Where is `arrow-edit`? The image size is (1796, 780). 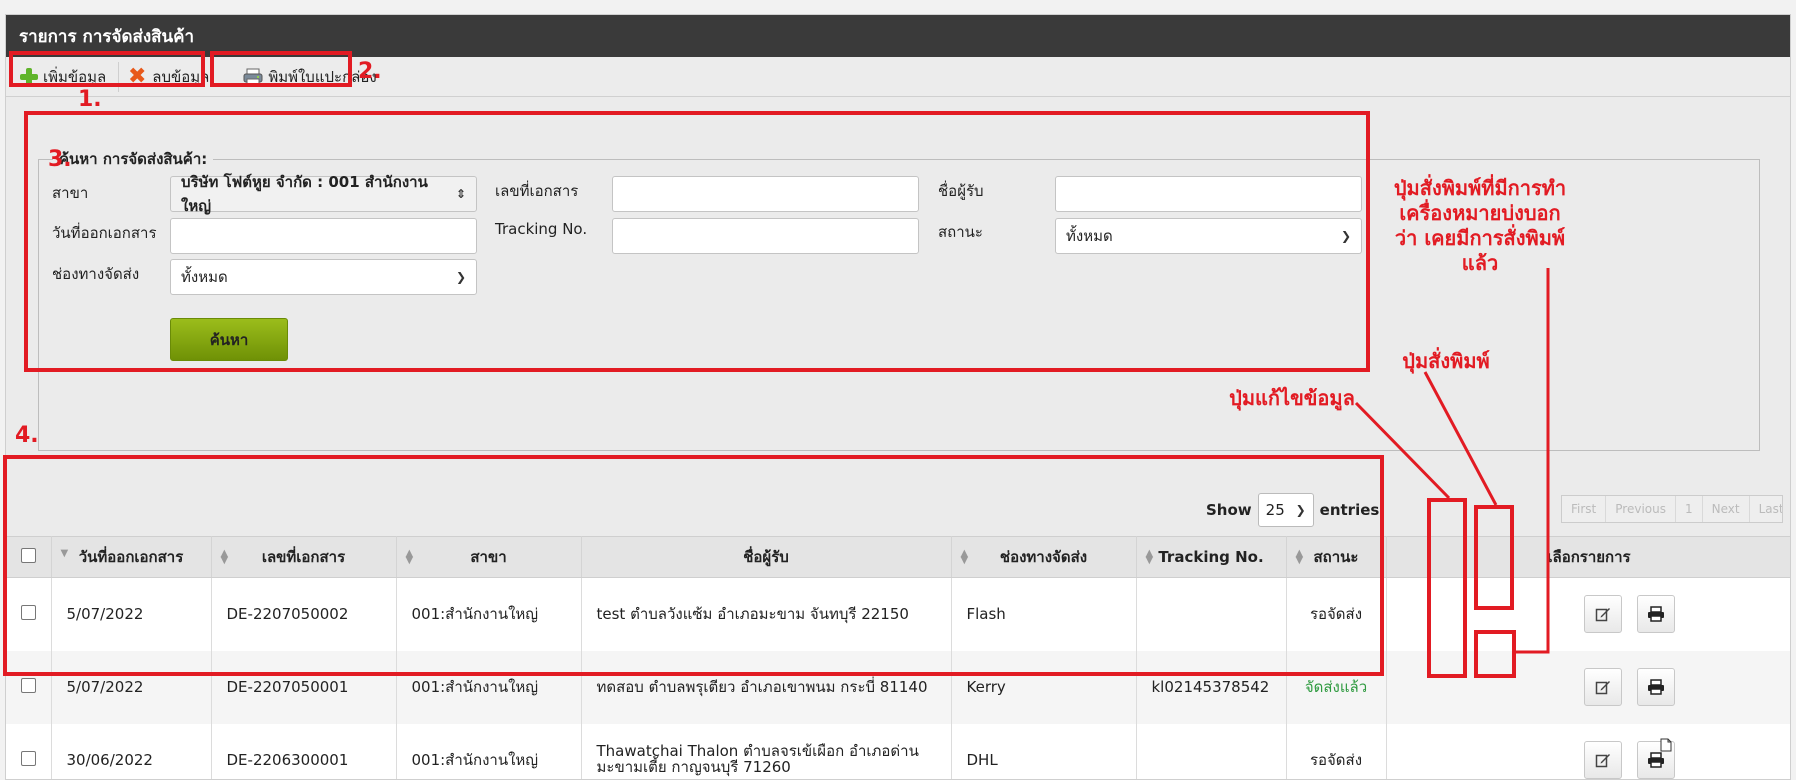
arrow-edit is located at coordinates (1402, 450).